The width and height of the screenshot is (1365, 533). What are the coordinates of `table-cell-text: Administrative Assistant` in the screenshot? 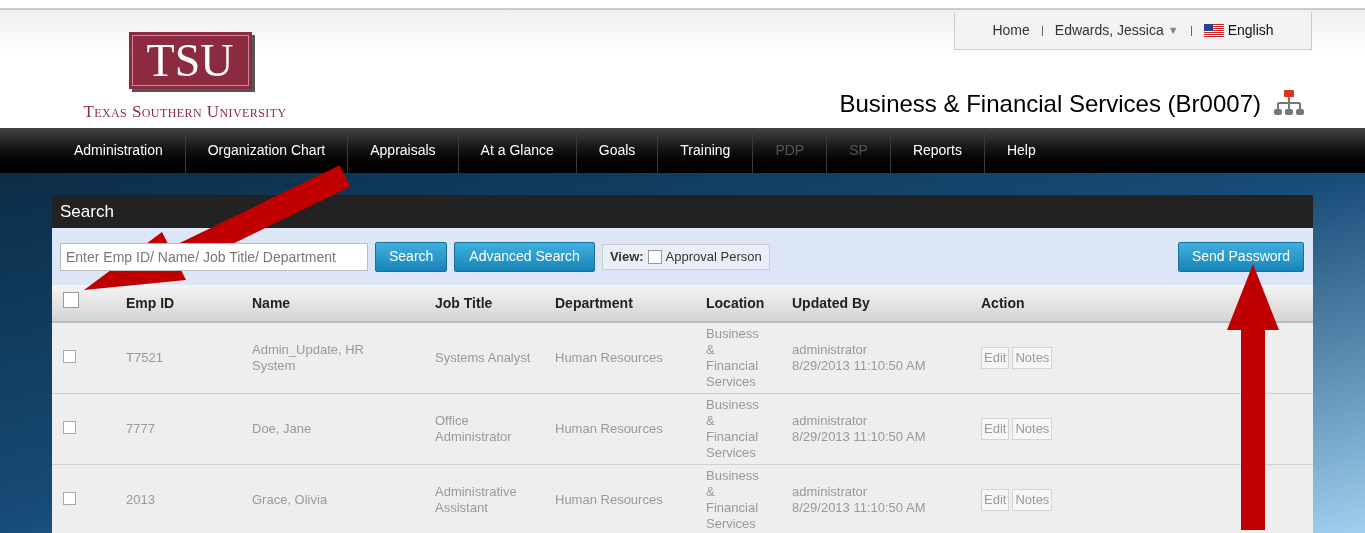 It's located at (476, 500).